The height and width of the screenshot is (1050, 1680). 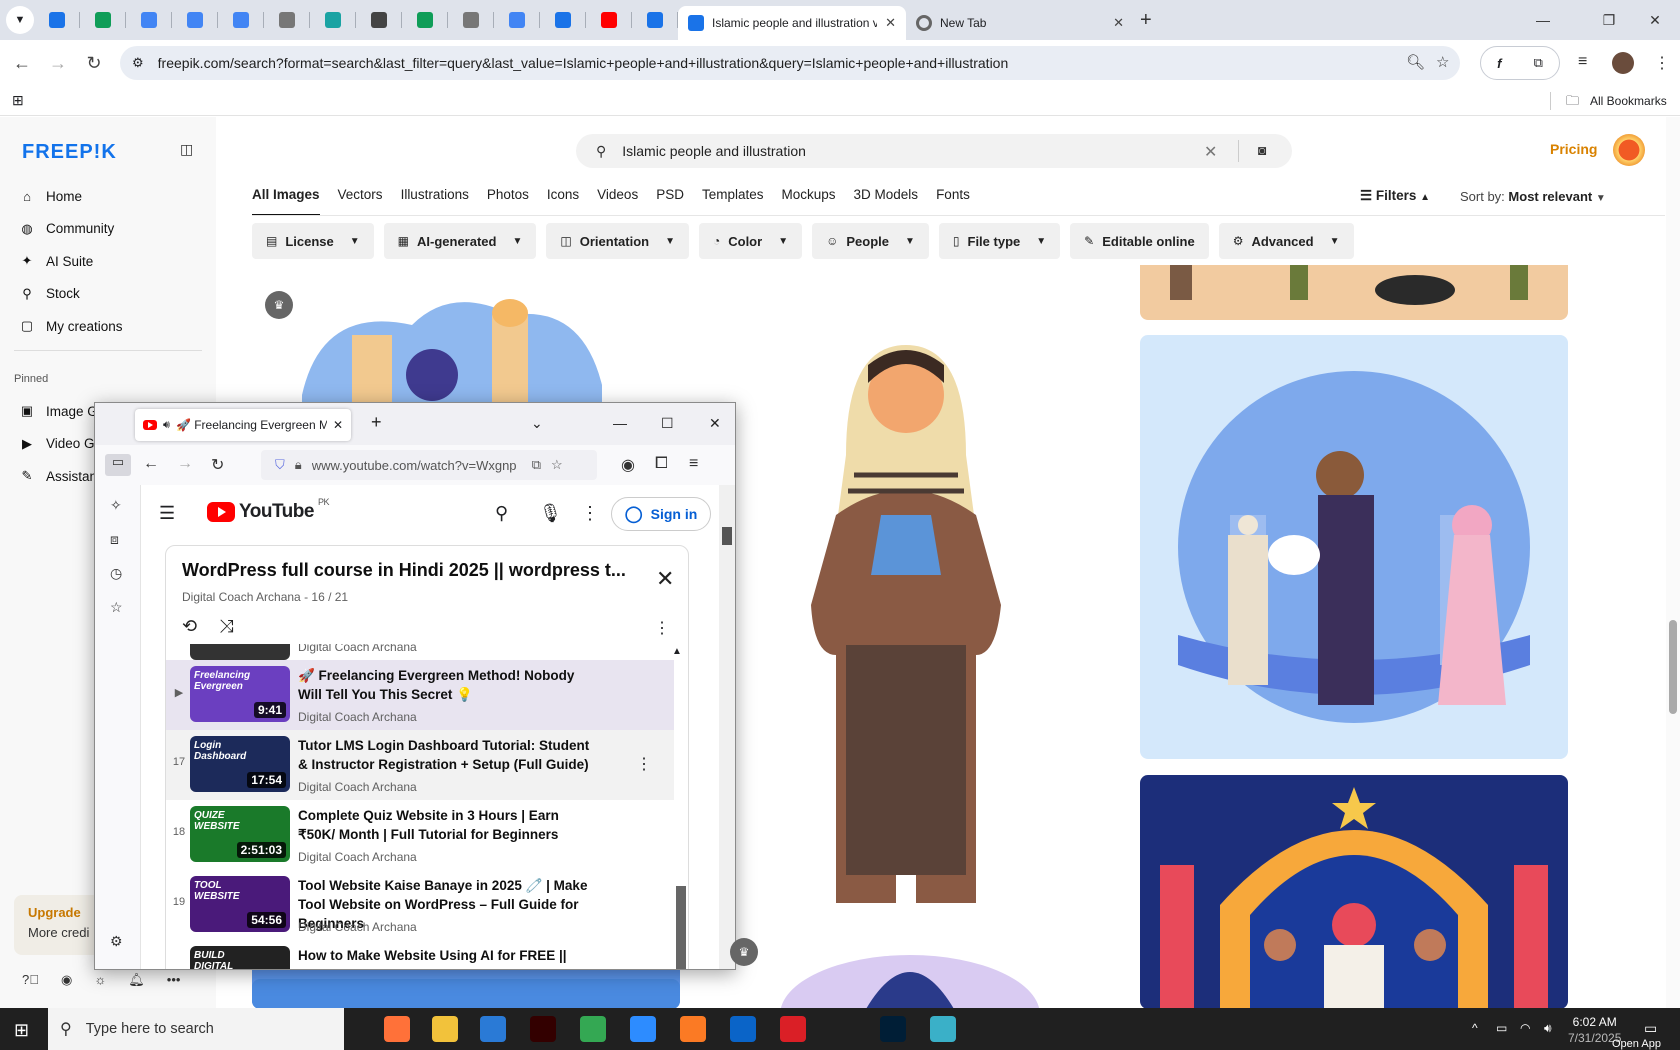 What do you see at coordinates (360, 201) in the screenshot?
I see `tab-vectors: Vectors` at bounding box center [360, 201].